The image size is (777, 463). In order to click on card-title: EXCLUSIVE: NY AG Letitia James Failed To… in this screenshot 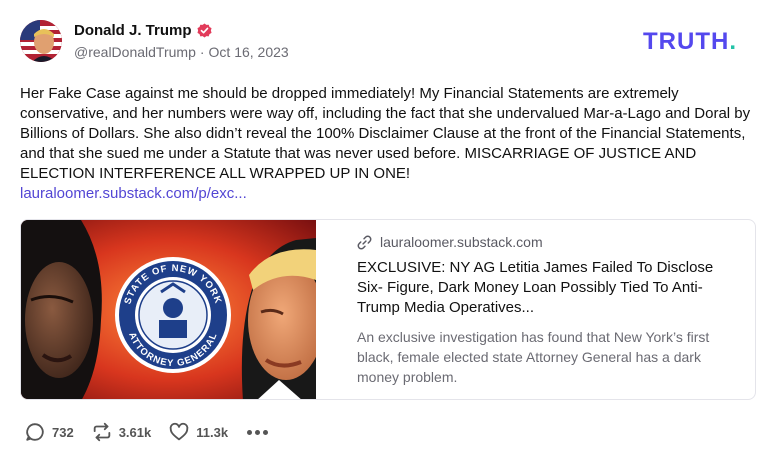, I will do `click(549, 288)`.